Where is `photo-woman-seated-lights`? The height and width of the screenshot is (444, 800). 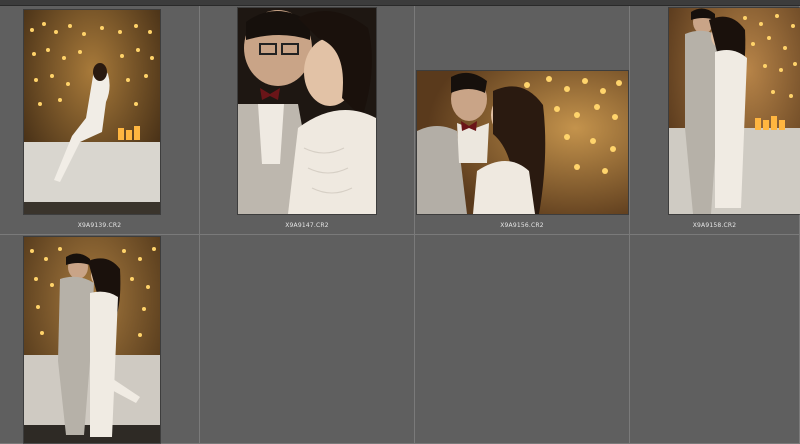 photo-woman-seated-lights is located at coordinates (92, 112).